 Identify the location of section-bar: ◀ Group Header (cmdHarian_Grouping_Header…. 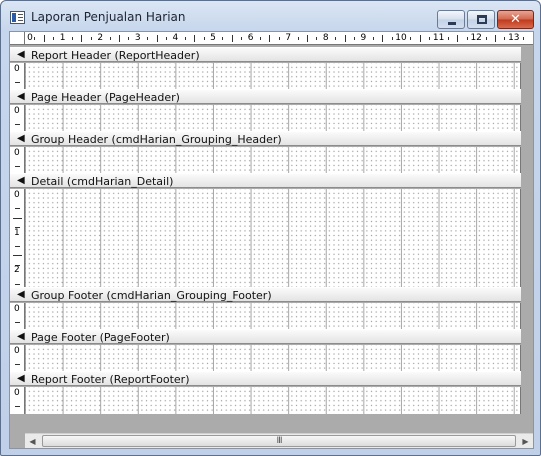
(265, 138).